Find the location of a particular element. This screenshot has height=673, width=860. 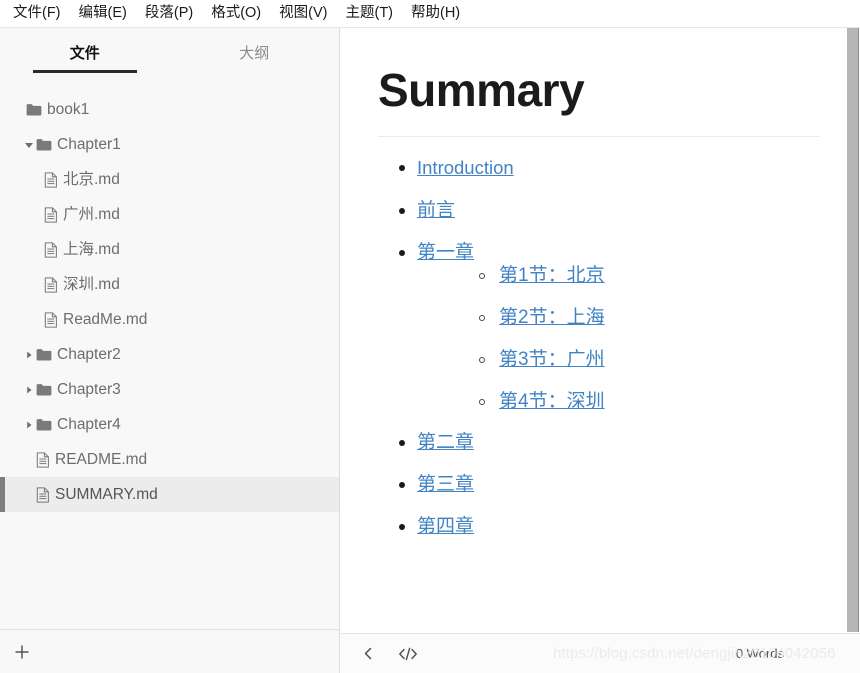

summary-list-item: 第三章 is located at coordinates (599, 485).